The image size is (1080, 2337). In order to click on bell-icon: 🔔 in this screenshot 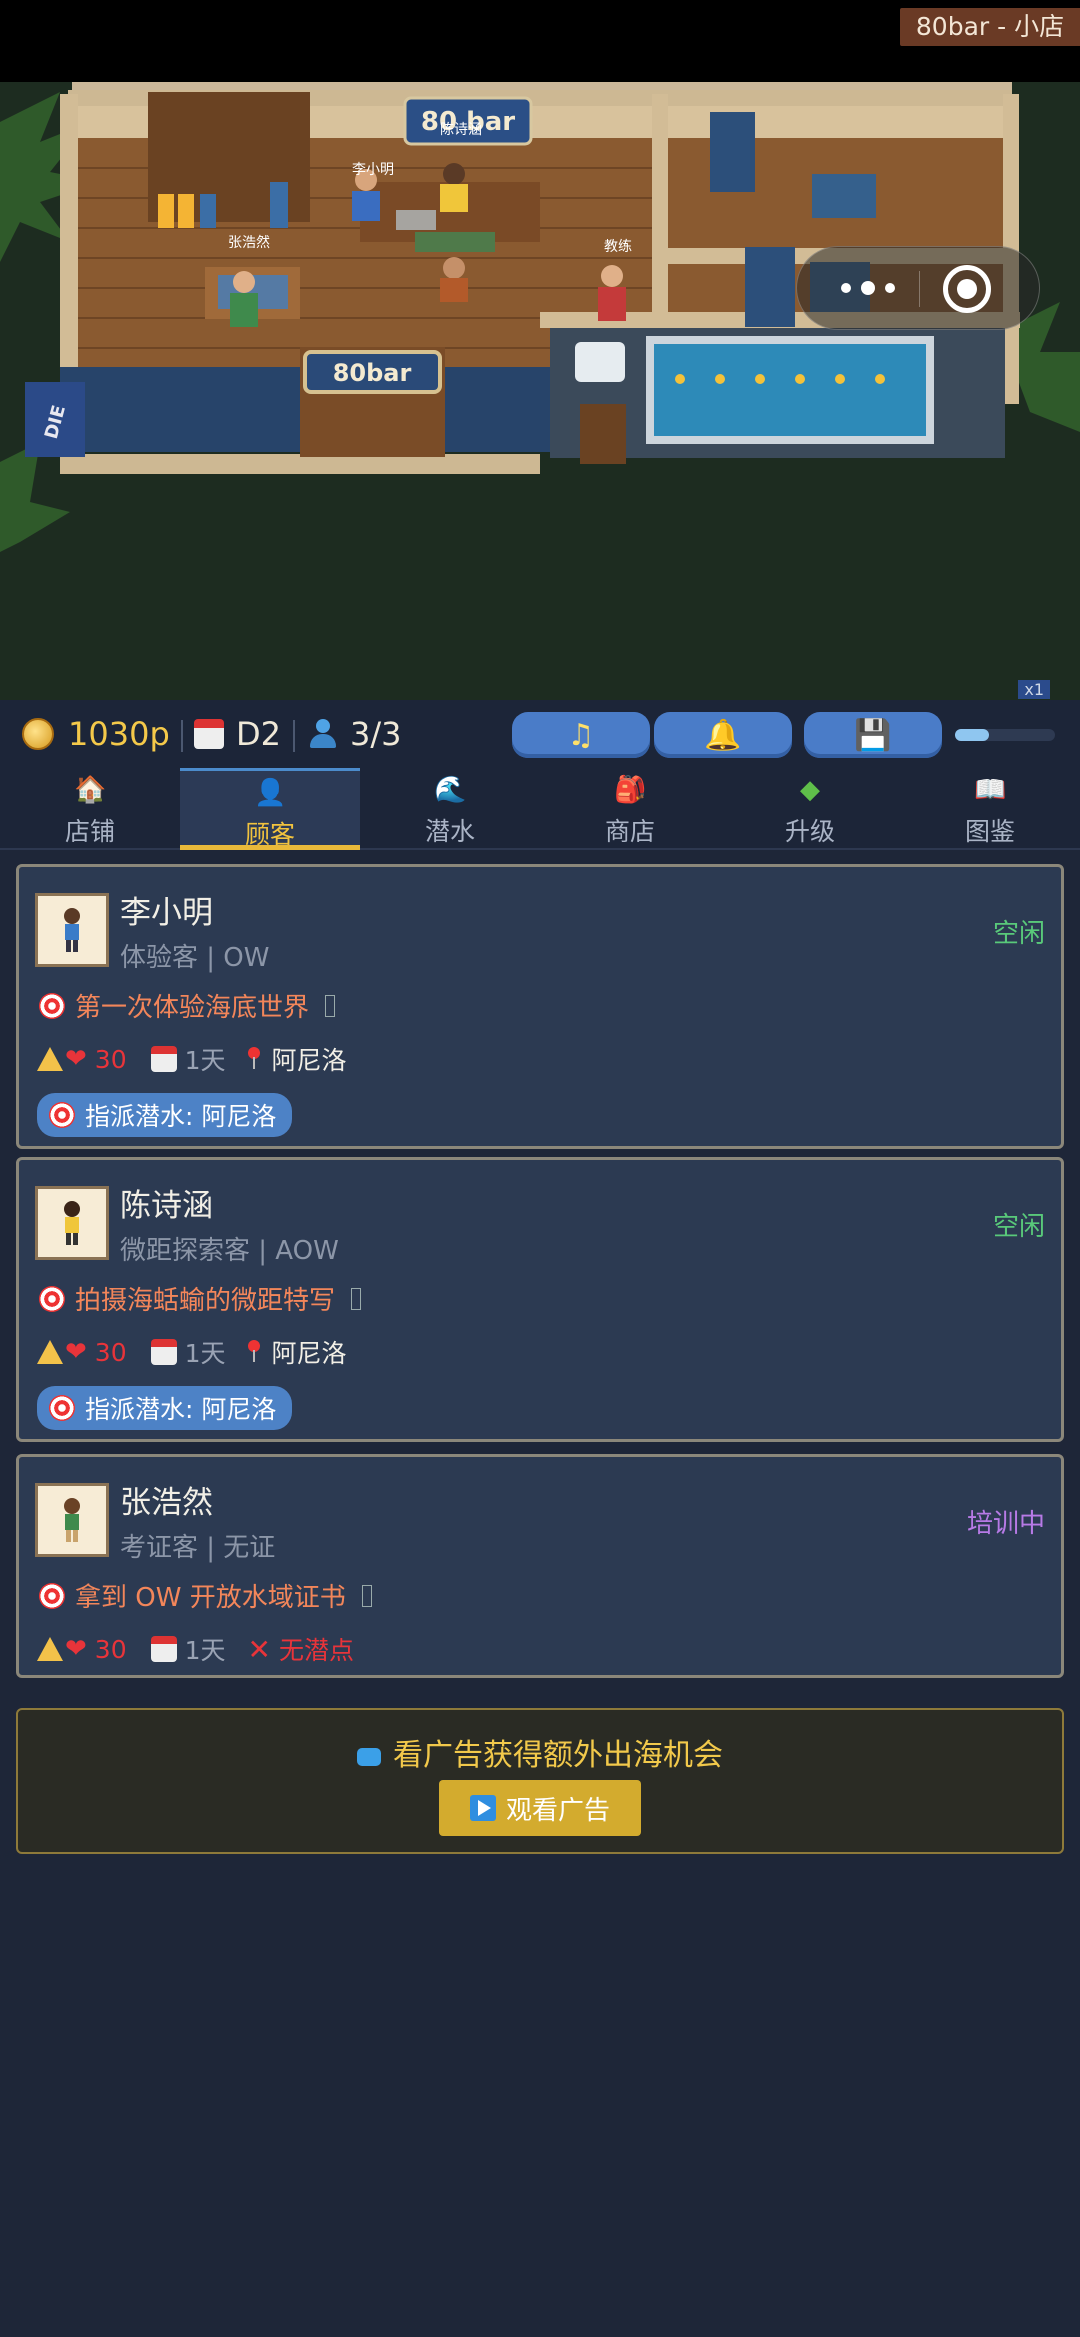, I will do `click(723, 735)`.